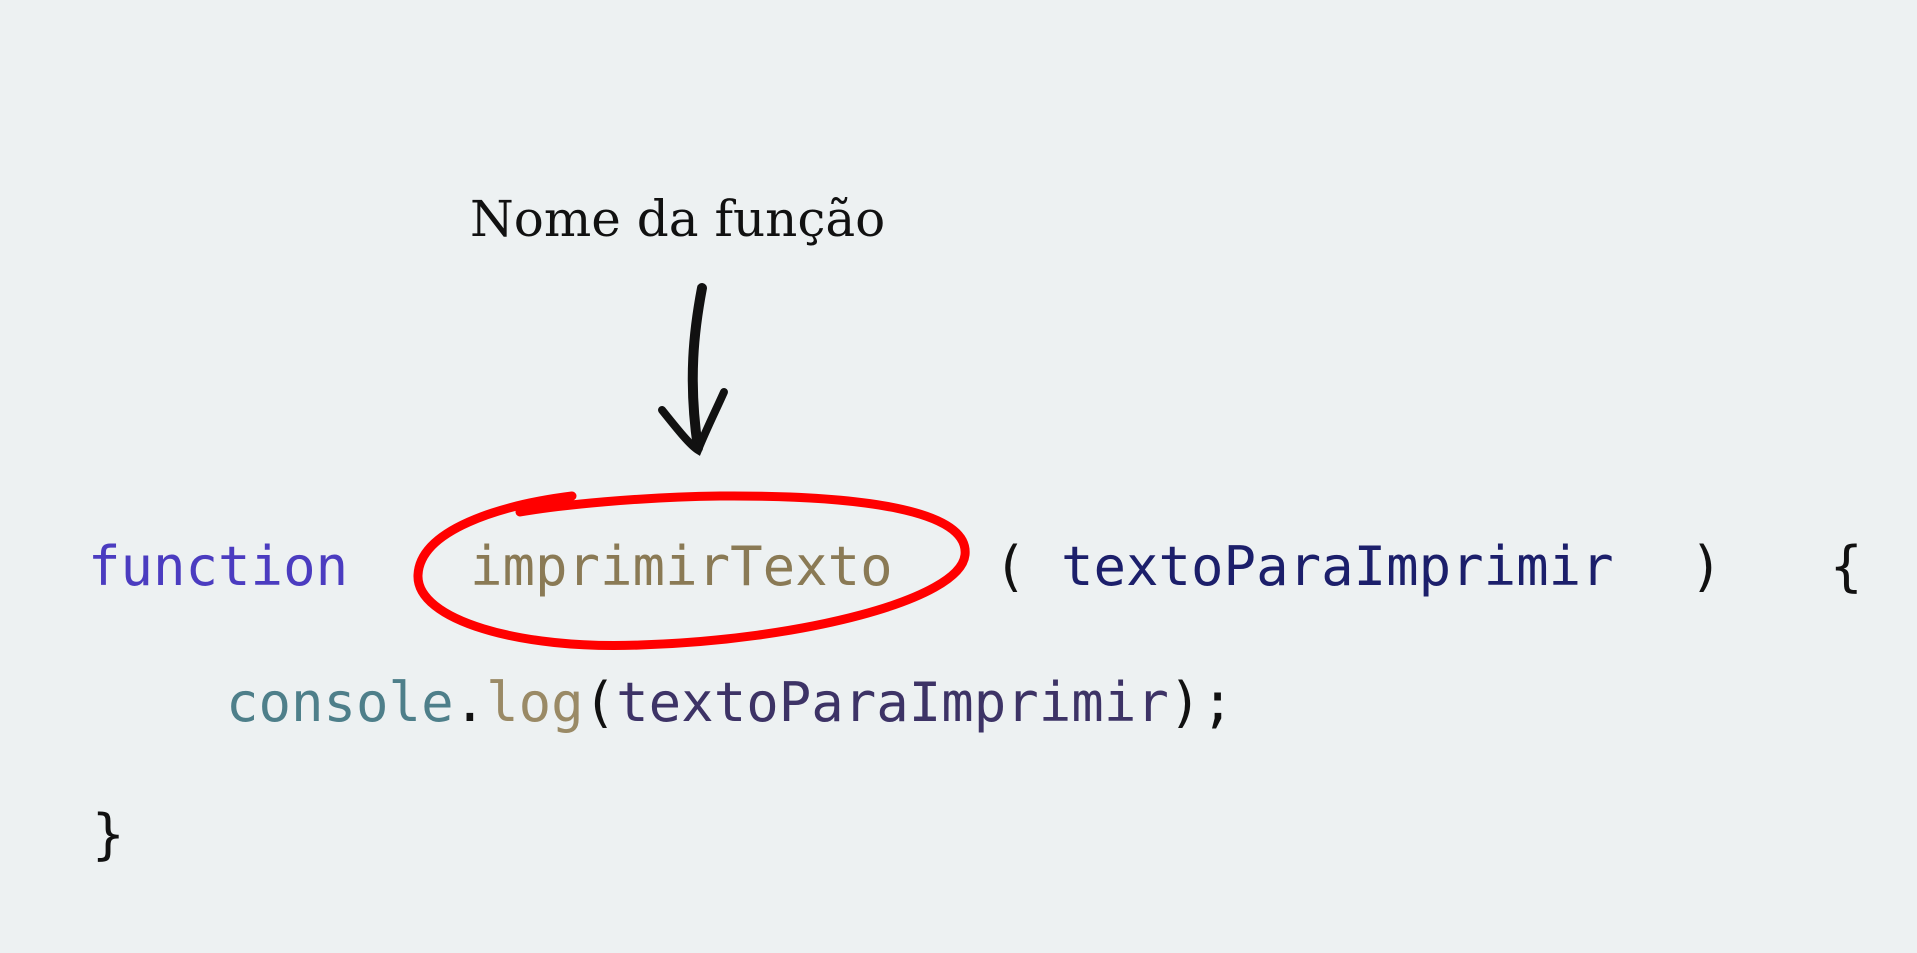  I want to click on code-line-1: function, so click(218, 567).